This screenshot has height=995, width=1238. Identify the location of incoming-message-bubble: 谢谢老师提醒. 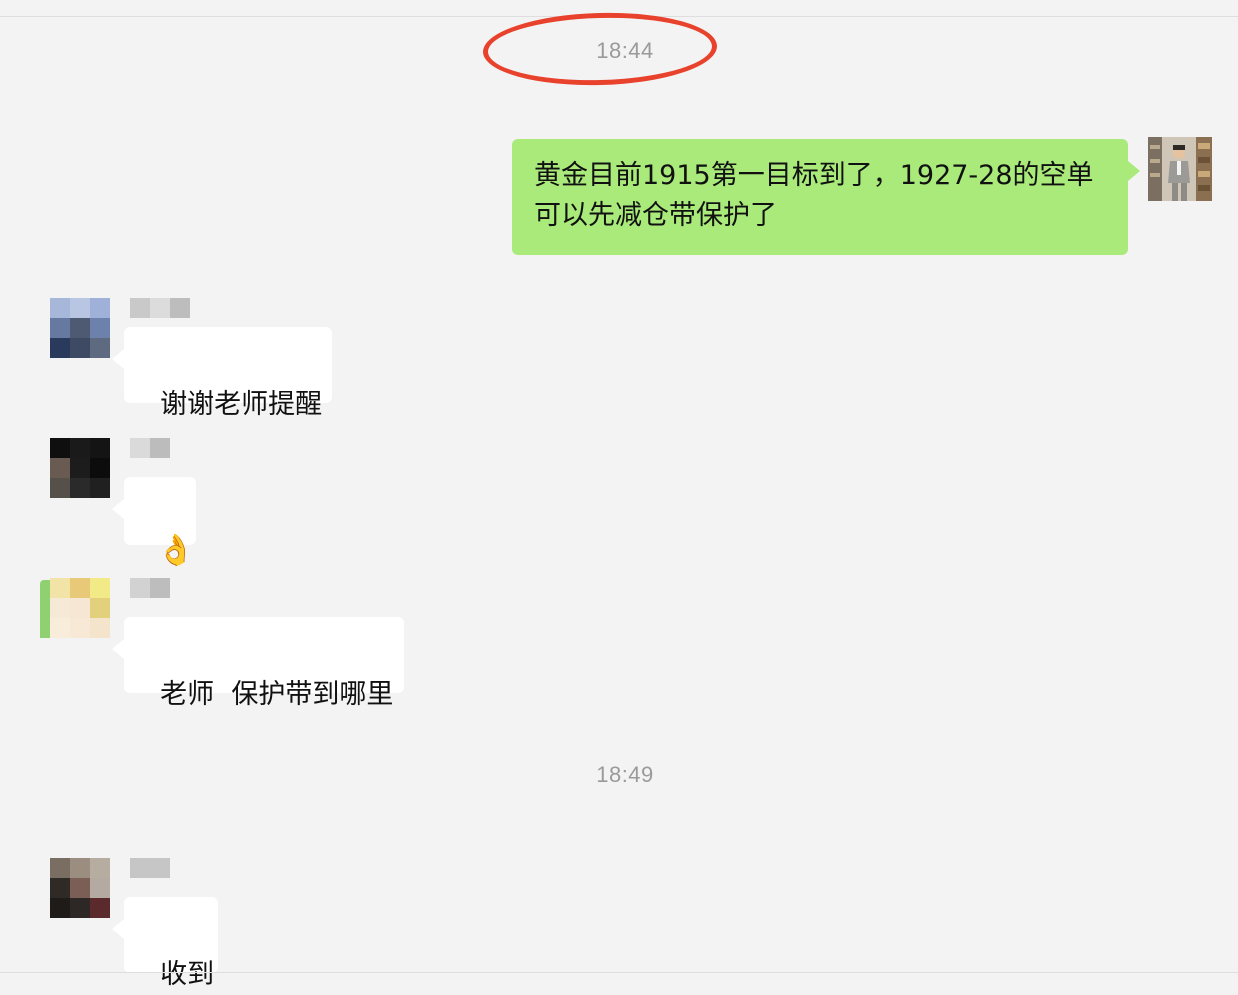
(222, 373).